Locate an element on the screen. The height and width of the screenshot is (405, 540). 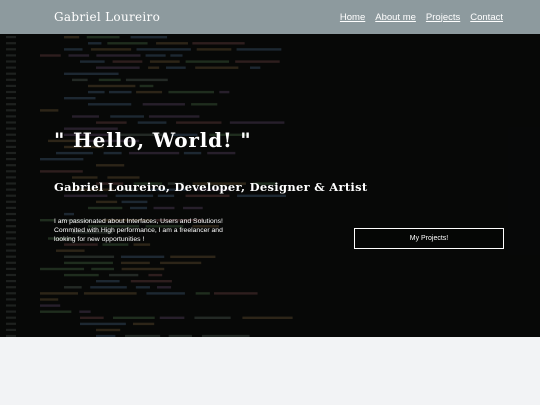
nav-link-about: About me is located at coordinates (395, 17).